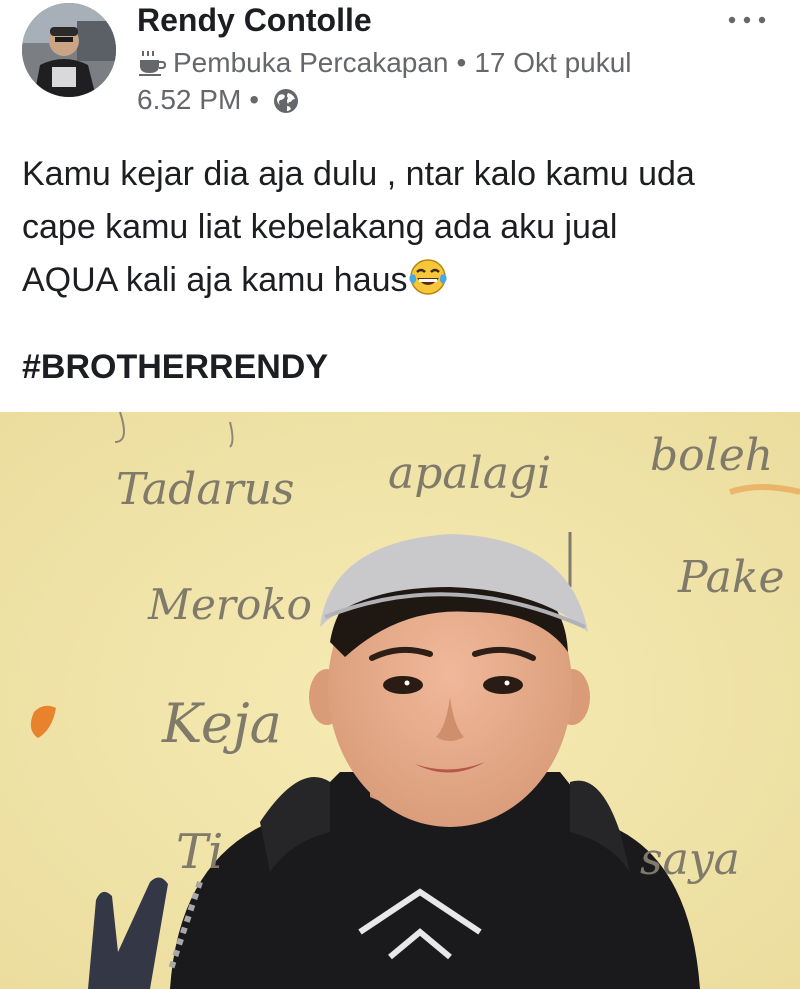 This screenshot has height=989, width=800. What do you see at coordinates (200, 852) in the screenshot?
I see `wall-writing: Ti` at bounding box center [200, 852].